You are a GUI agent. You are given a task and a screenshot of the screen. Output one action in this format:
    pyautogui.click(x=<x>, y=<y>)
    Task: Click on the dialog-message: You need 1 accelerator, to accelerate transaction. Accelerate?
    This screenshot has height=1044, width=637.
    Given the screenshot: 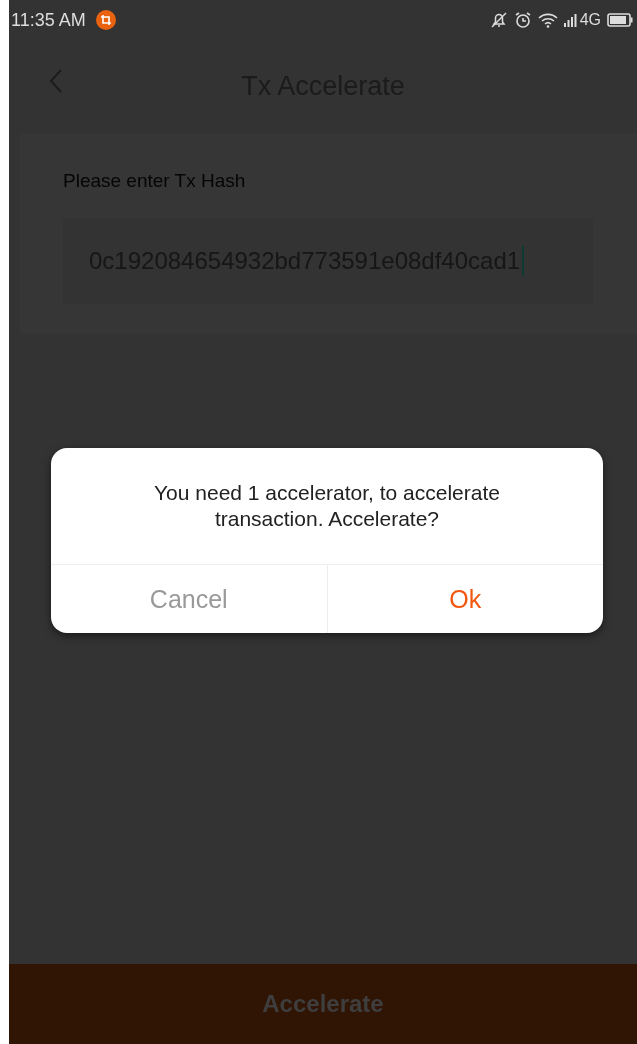 What is the action you would take?
    pyautogui.click(x=327, y=506)
    